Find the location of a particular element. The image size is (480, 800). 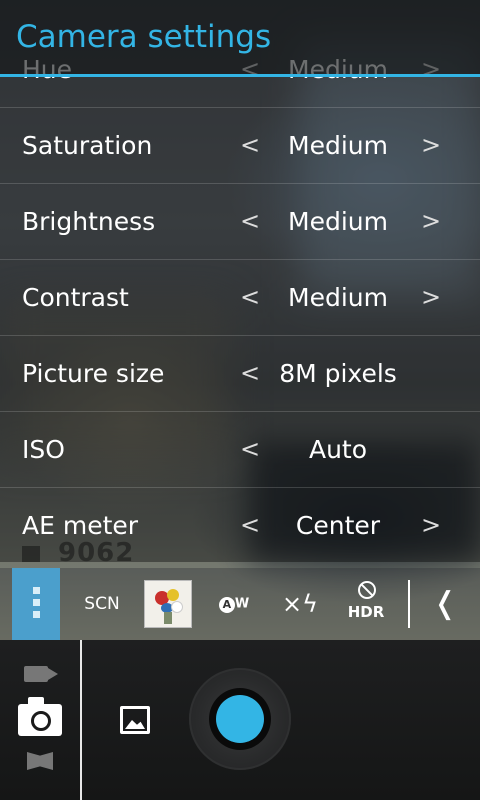

setting-label: Contrast is located at coordinates (75, 297).